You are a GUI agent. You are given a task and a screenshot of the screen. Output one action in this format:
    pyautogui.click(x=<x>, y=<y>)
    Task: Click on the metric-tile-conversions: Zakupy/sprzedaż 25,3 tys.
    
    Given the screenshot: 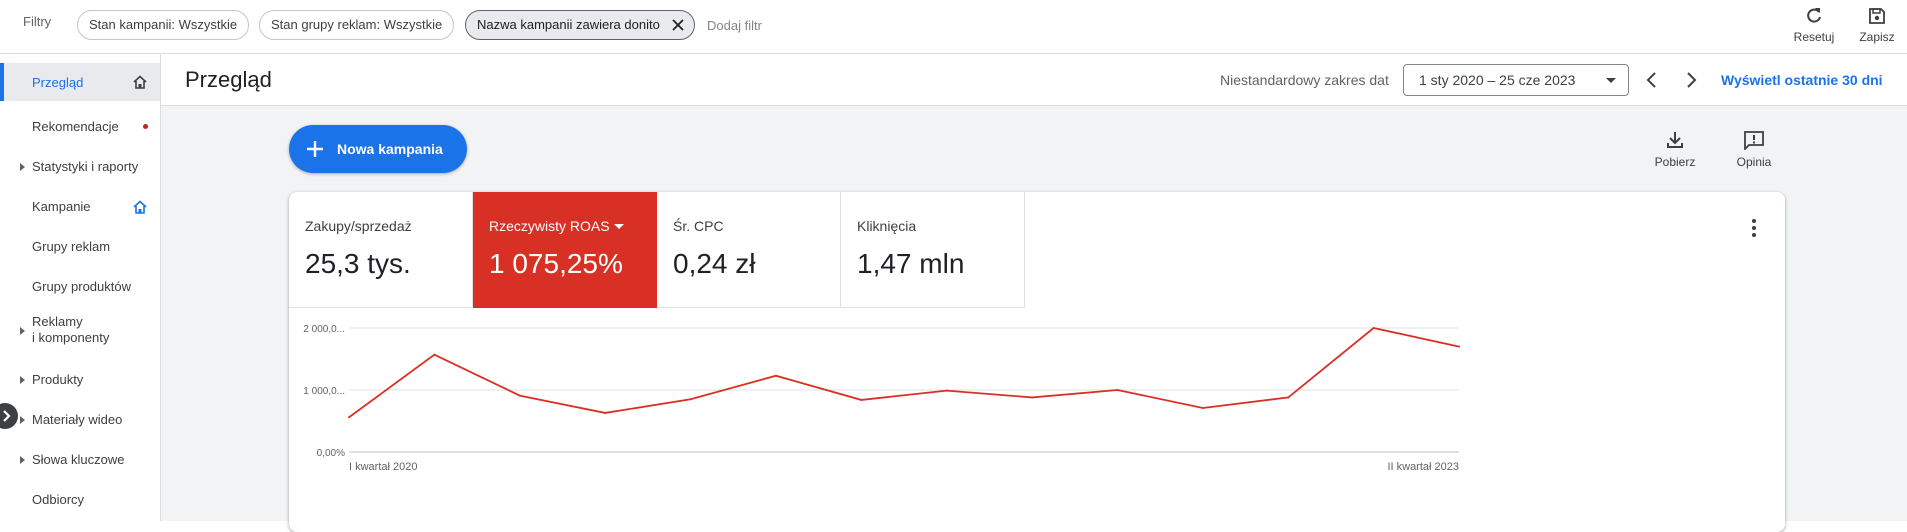 What is the action you would take?
    pyautogui.click(x=381, y=250)
    